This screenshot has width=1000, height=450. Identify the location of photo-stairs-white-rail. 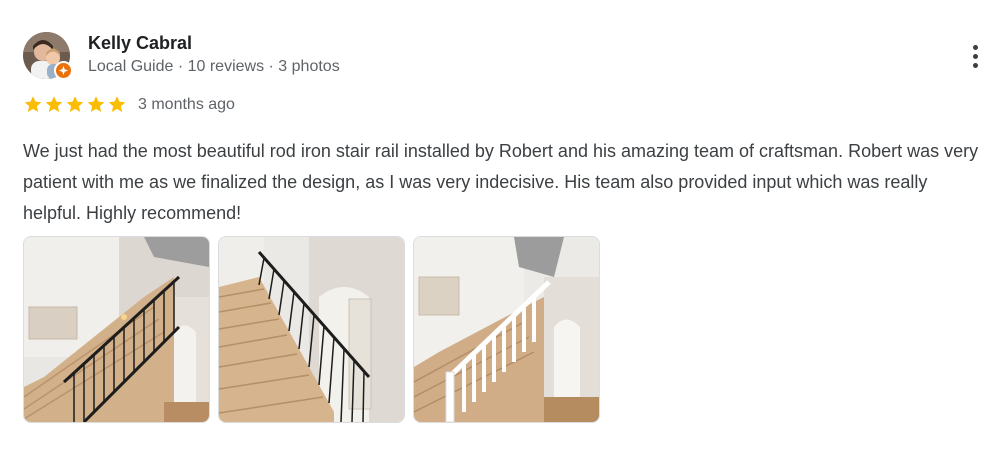
(506, 329).